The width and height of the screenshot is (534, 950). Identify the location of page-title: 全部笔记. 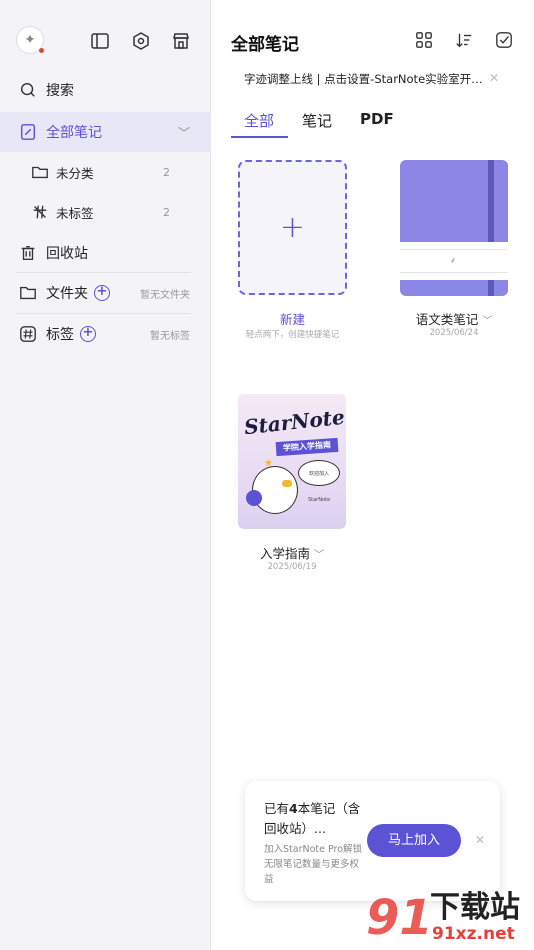
(265, 45).